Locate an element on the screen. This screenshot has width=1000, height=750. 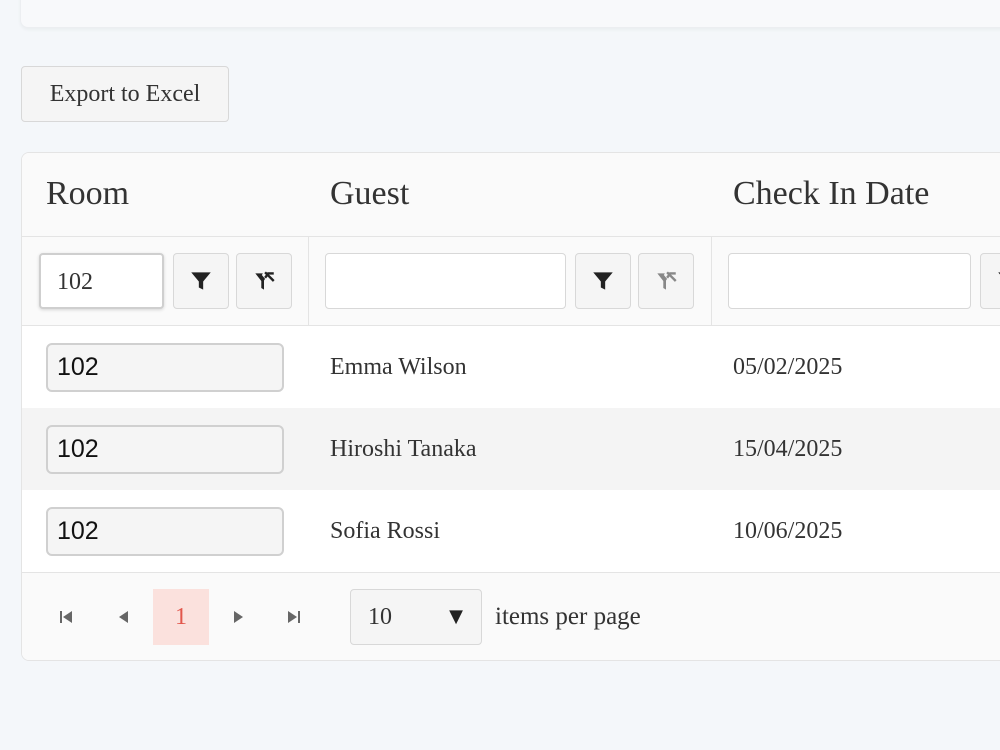
guest-clear-filter-button is located at coordinates (666, 281).